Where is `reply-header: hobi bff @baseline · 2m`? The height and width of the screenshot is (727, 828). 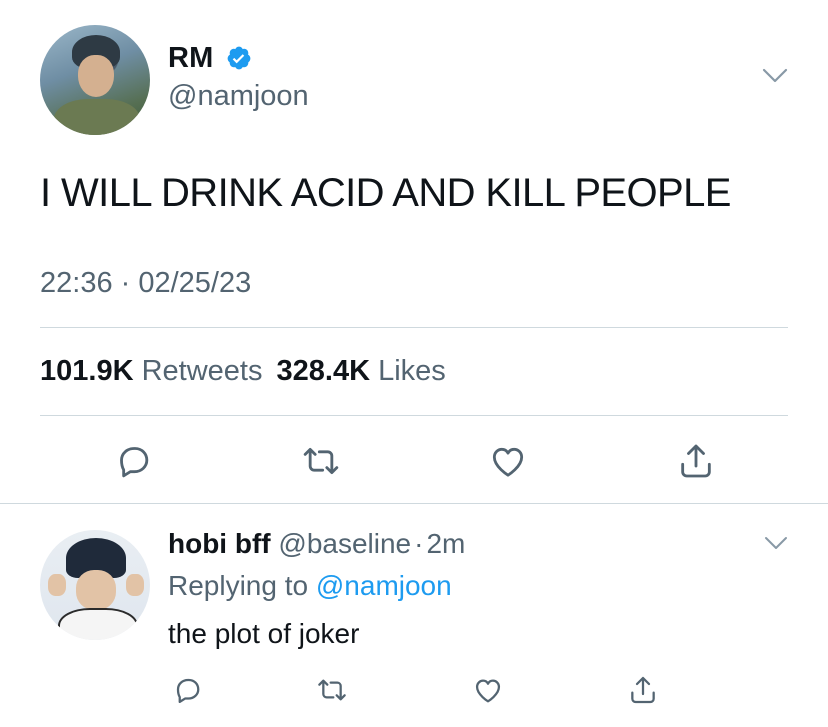
reply-header: hobi bff @baseline · 2m is located at coordinates (316, 544).